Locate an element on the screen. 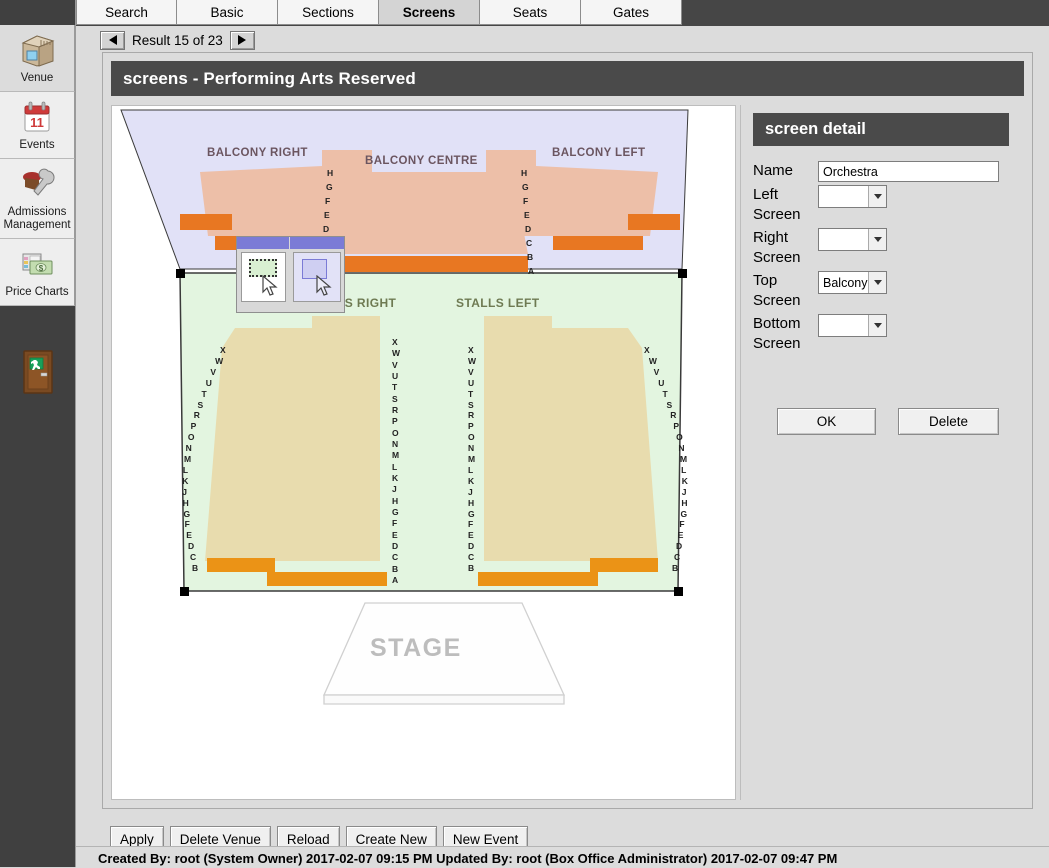  left-screen-label: Left Screen is located at coordinates (777, 204).